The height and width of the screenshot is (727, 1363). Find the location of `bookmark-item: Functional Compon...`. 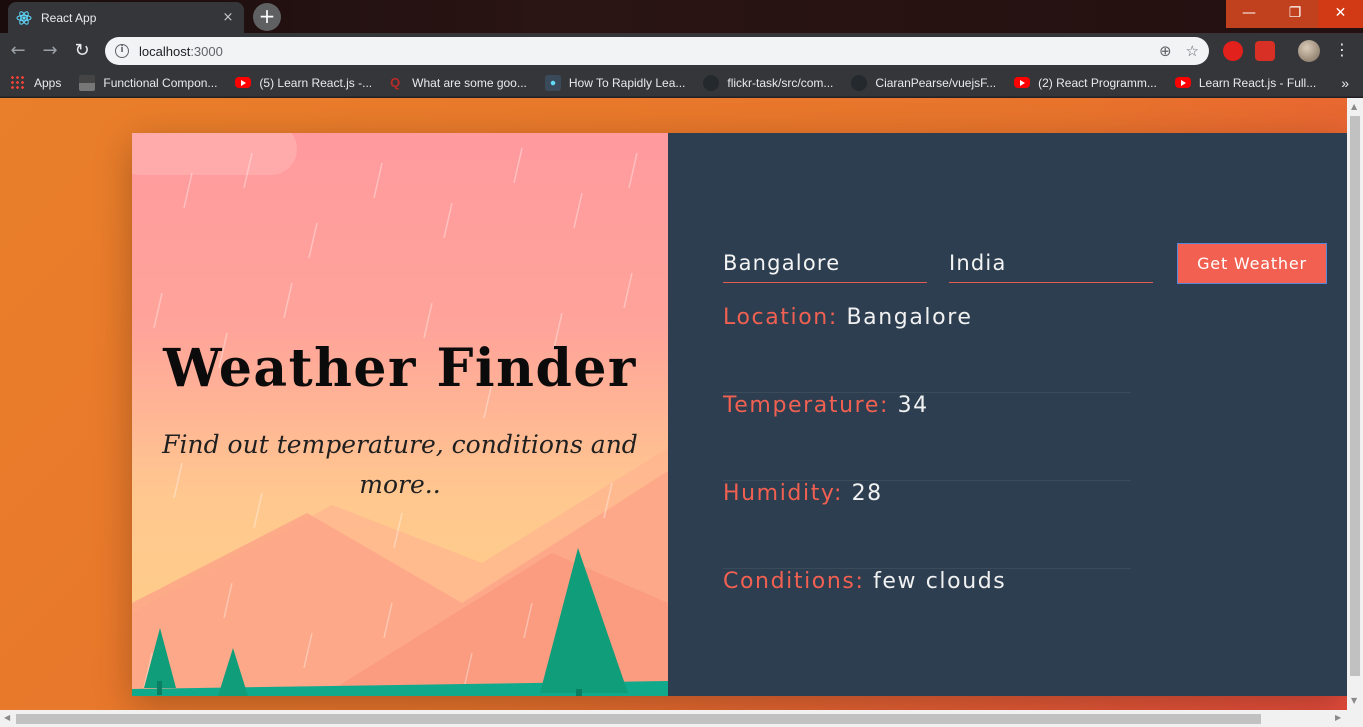

bookmark-item: Functional Compon... is located at coordinates (148, 82).